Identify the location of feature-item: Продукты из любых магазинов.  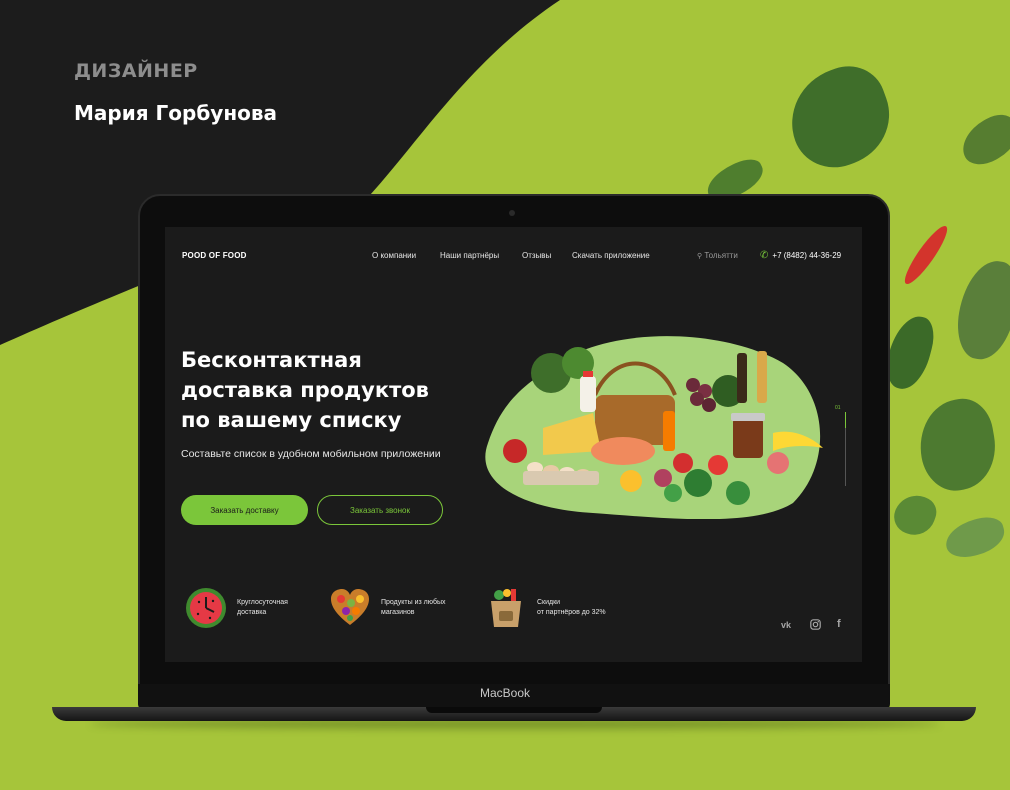
(387, 608).